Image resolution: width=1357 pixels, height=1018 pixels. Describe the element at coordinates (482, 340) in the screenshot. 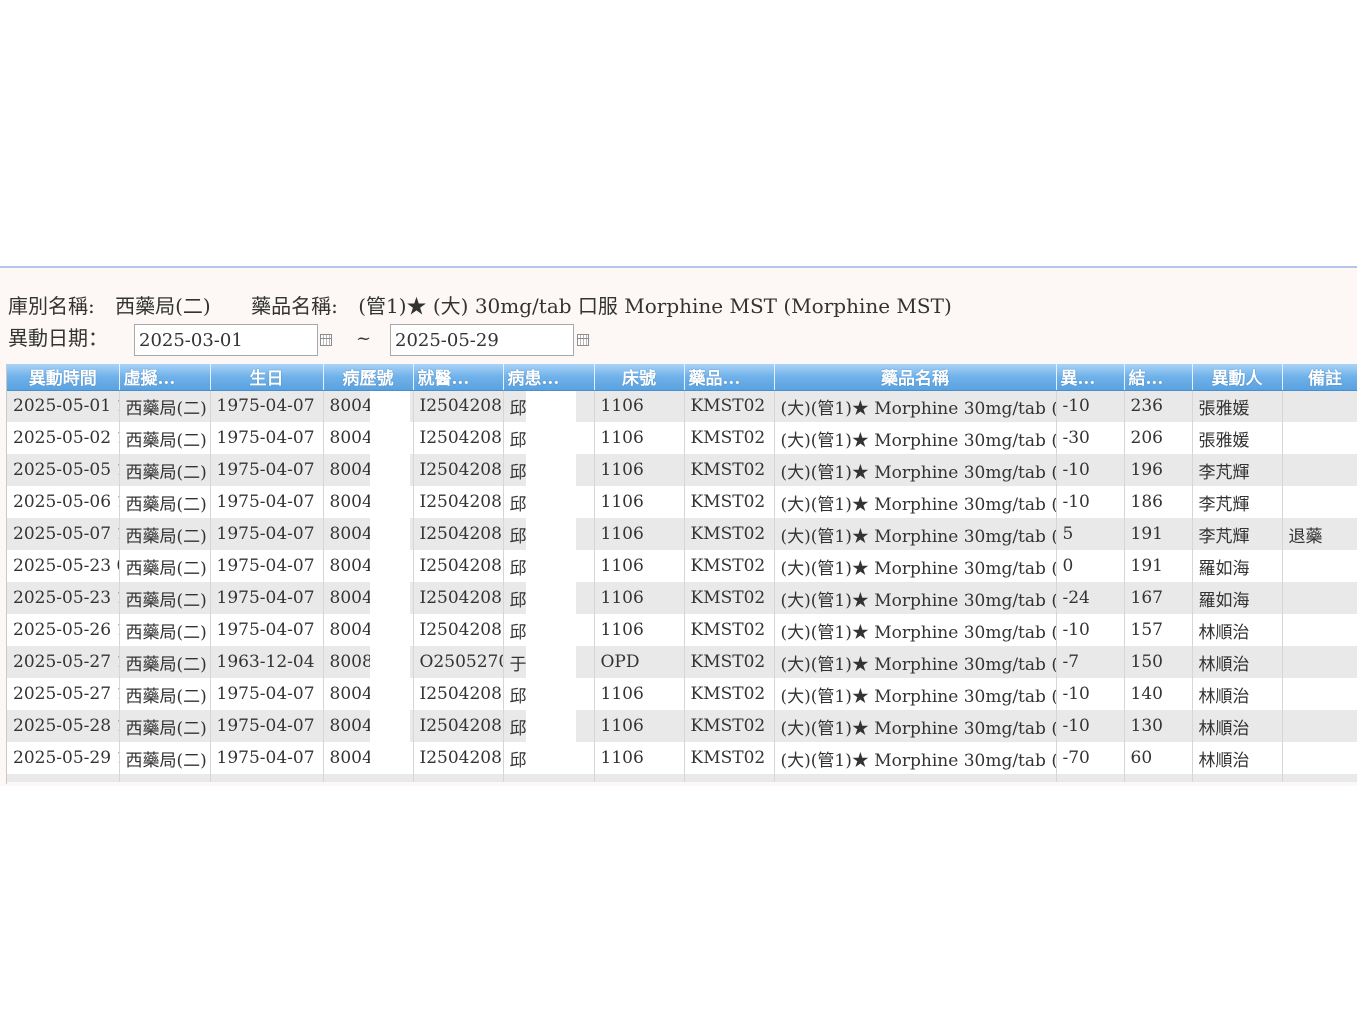

I see `date-to-input` at that location.